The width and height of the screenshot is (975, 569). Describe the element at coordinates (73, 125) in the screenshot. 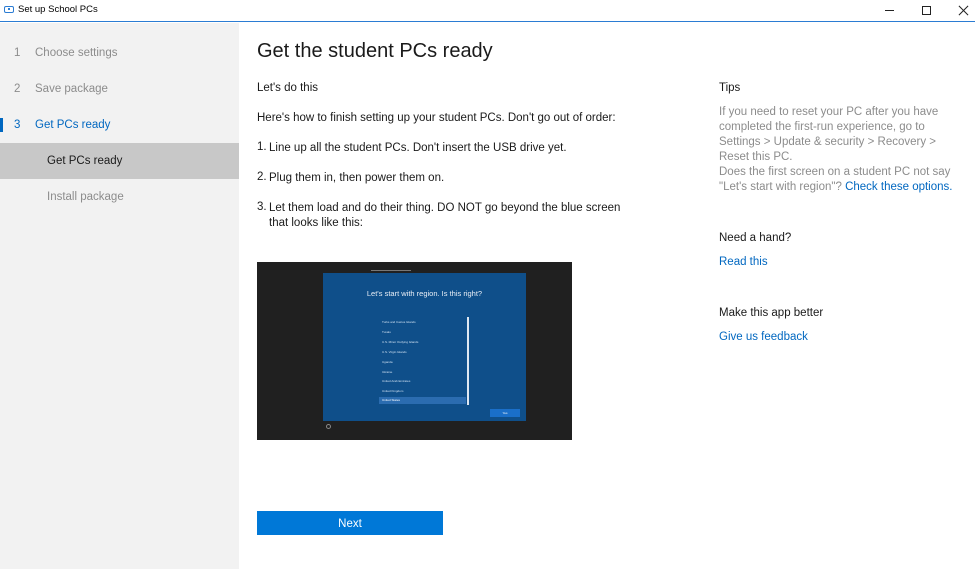

I see `step-label: Get PCs ready` at that location.